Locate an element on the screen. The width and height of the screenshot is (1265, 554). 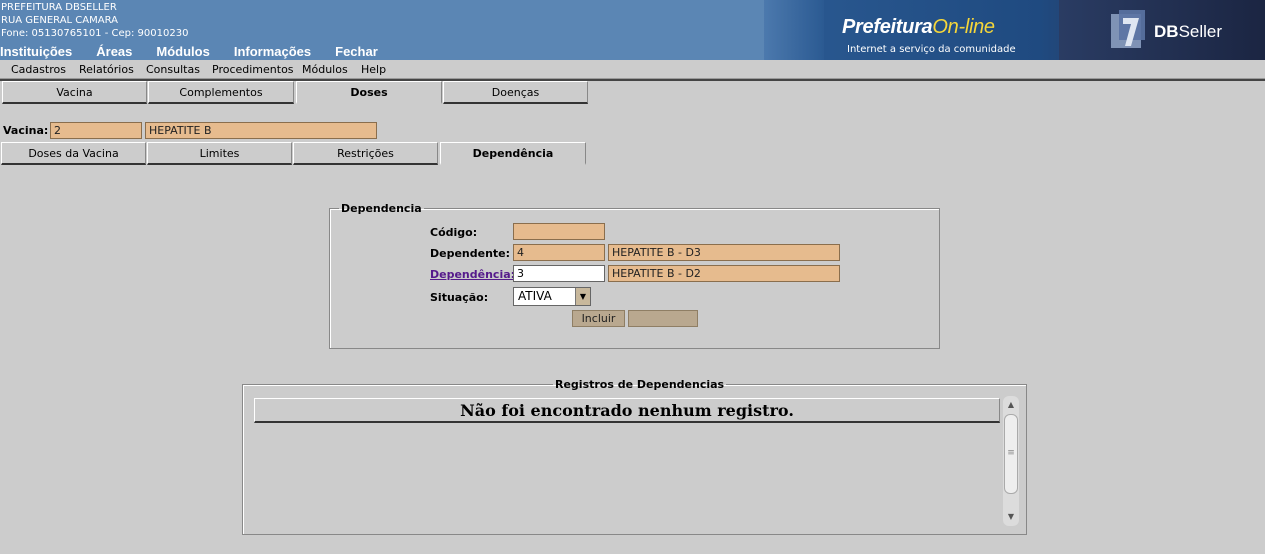
registros-legend: Registros de Dependencias is located at coordinates (640, 384).